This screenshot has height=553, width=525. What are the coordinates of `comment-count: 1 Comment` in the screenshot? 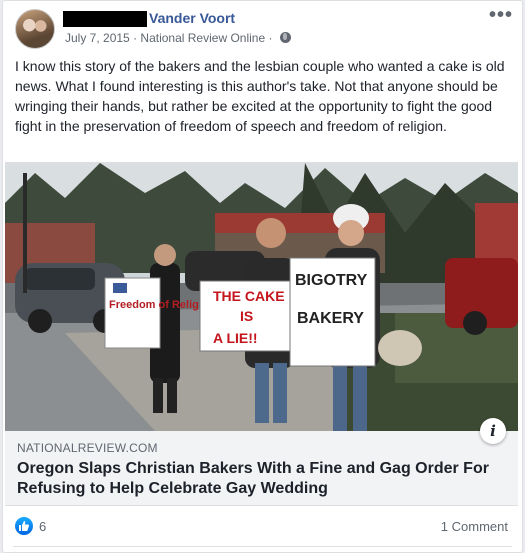 It's located at (474, 526).